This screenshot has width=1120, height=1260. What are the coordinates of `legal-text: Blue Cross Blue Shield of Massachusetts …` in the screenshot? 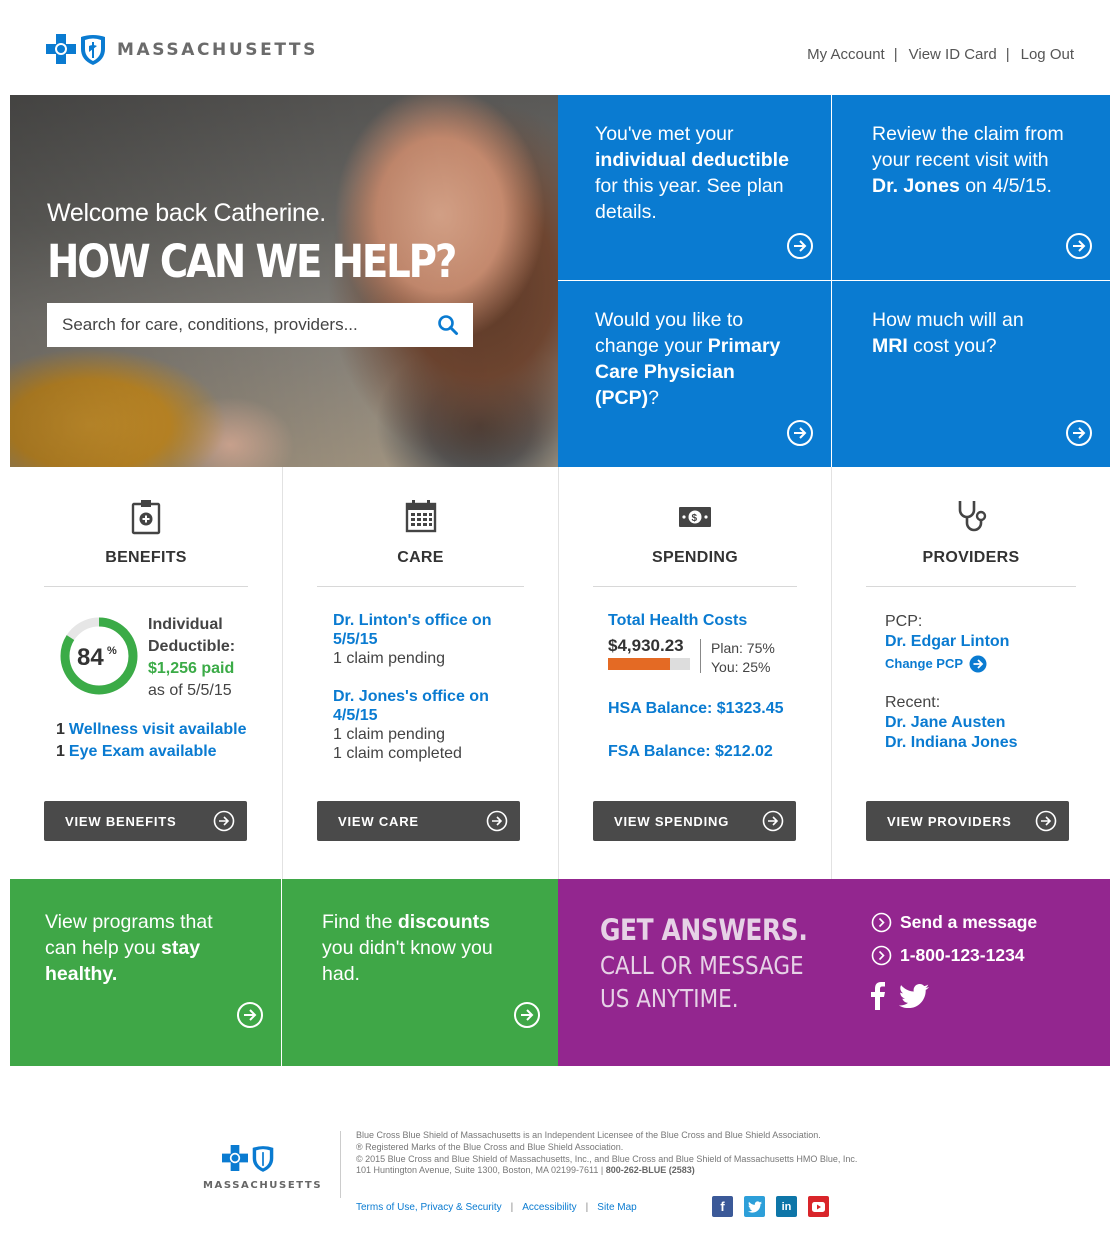 It's located at (606, 1153).